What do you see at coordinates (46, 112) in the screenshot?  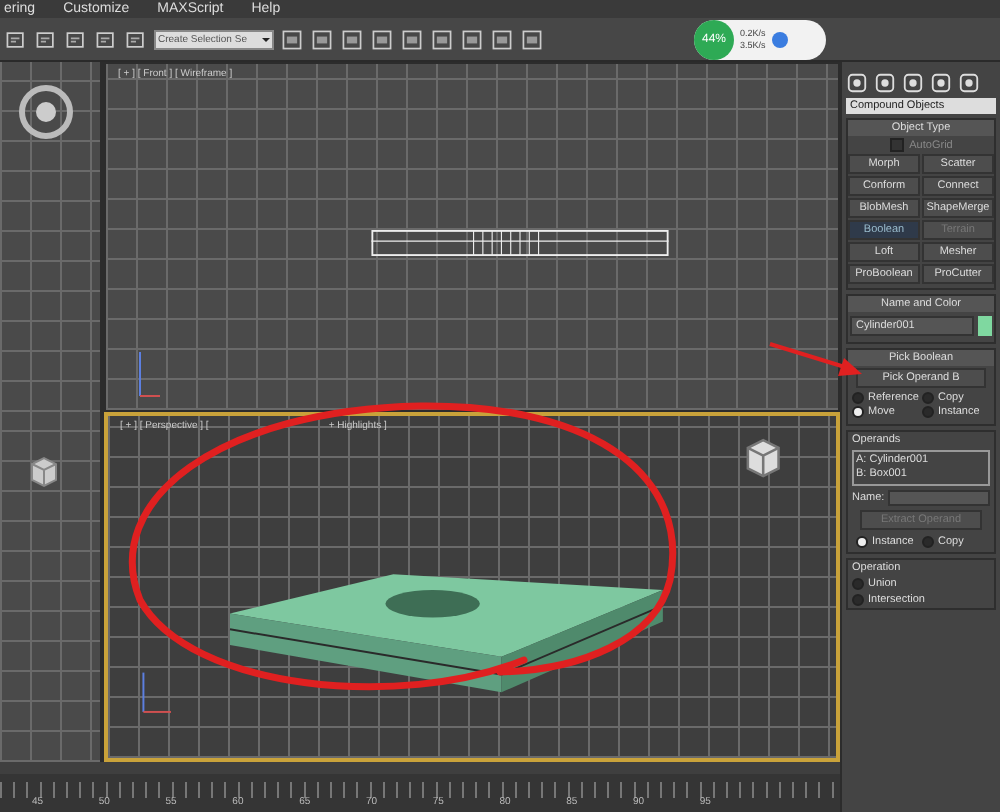 I see `compass-icon` at bounding box center [46, 112].